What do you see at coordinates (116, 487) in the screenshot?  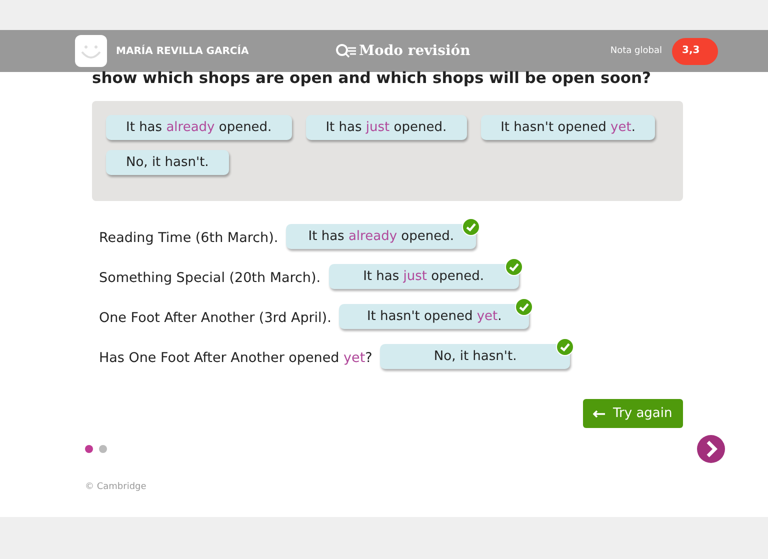 I see `copyright-text: © Cambridge` at bounding box center [116, 487].